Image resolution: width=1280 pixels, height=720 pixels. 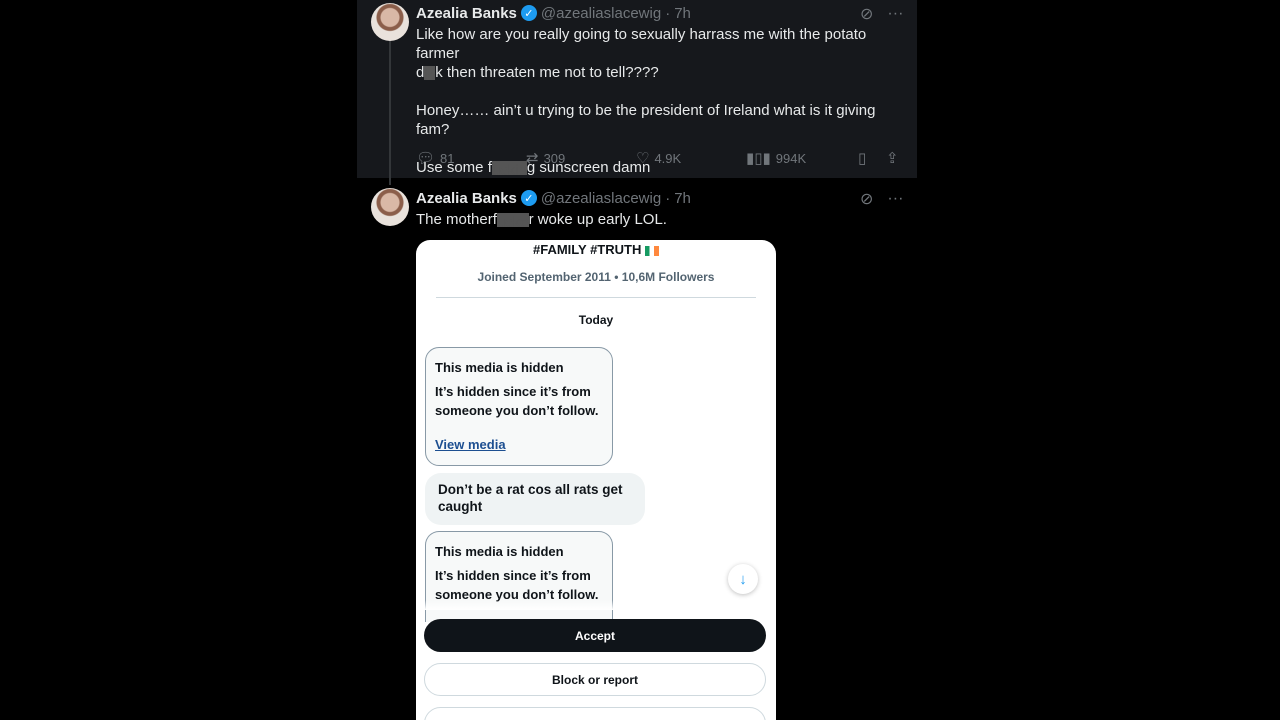 I want to click on share-button: ⇪, so click(x=892, y=158).